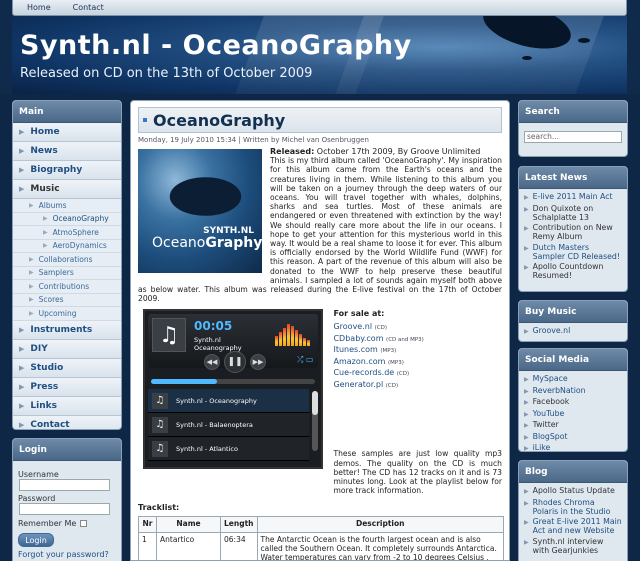  What do you see at coordinates (573, 379) in the screenshot?
I see `list-item: ▶ MySpace` at bounding box center [573, 379].